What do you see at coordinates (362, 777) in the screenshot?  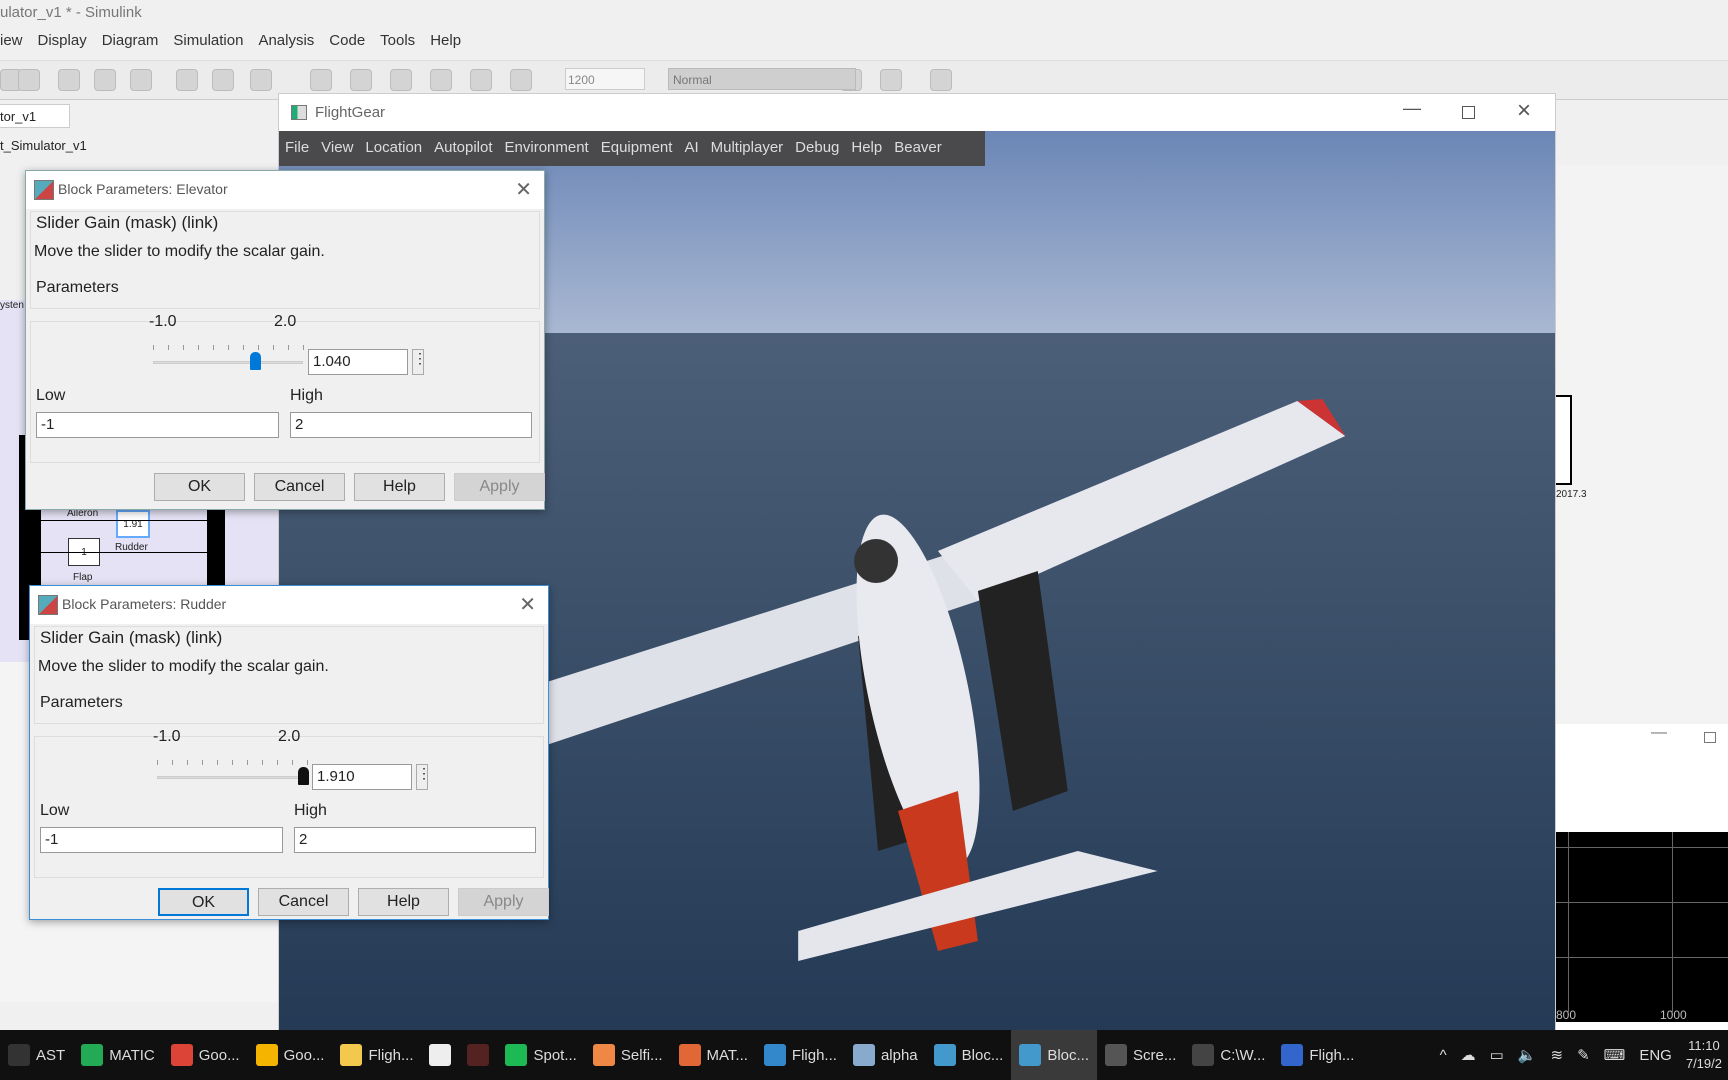 I see `gain-value-input: 1.910` at bounding box center [362, 777].